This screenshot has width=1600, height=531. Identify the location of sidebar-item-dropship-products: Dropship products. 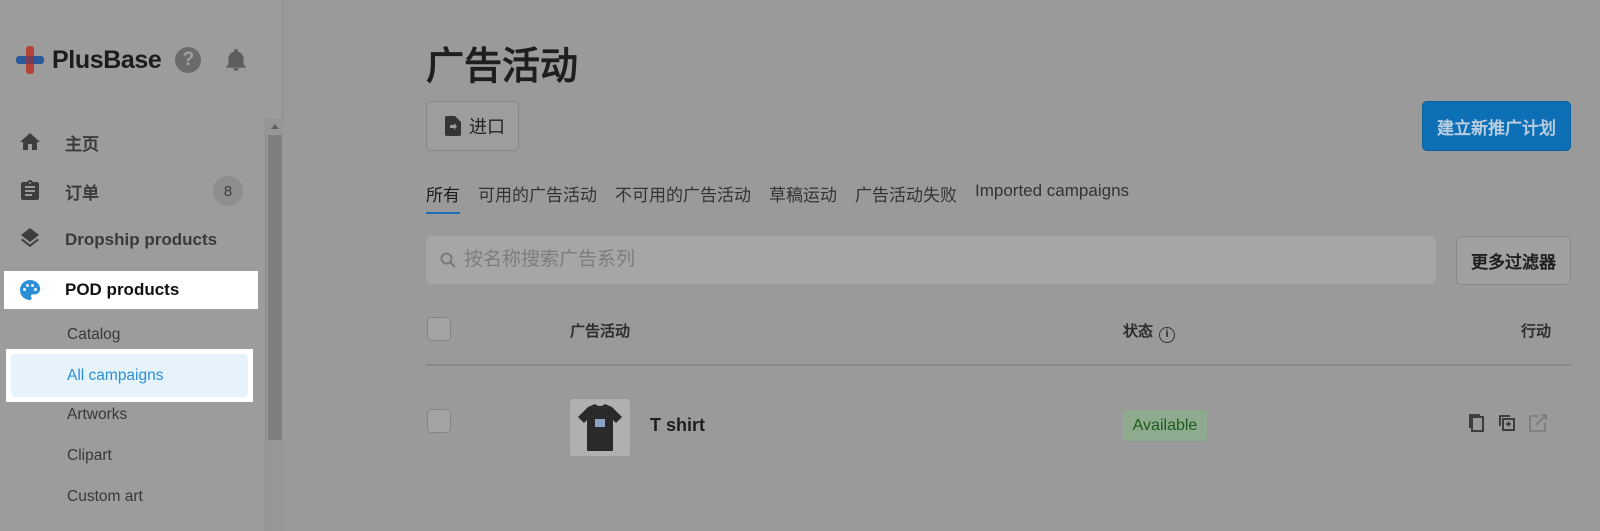
(129, 240).